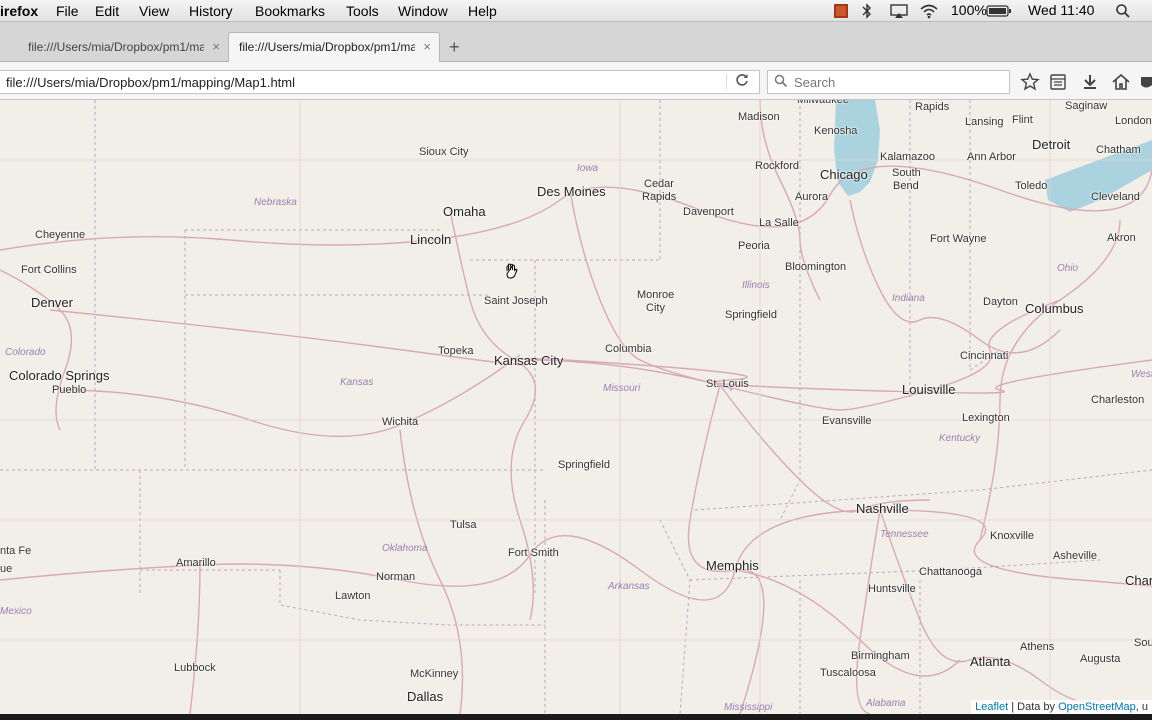  Describe the element at coordinates (844, 174) in the screenshot. I see `city-label: Chicago` at that location.